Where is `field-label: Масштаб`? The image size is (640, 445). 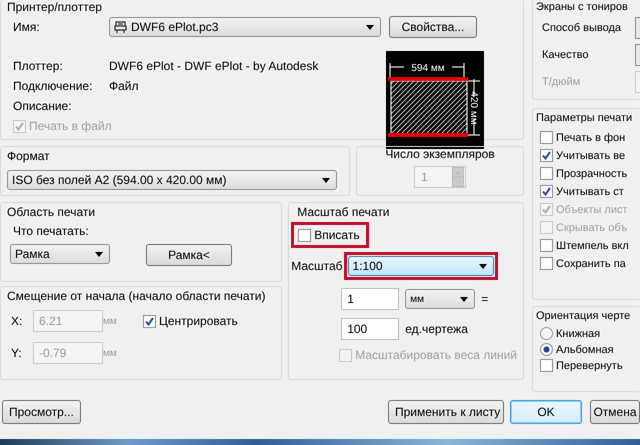 field-label: Масштаб is located at coordinates (317, 266).